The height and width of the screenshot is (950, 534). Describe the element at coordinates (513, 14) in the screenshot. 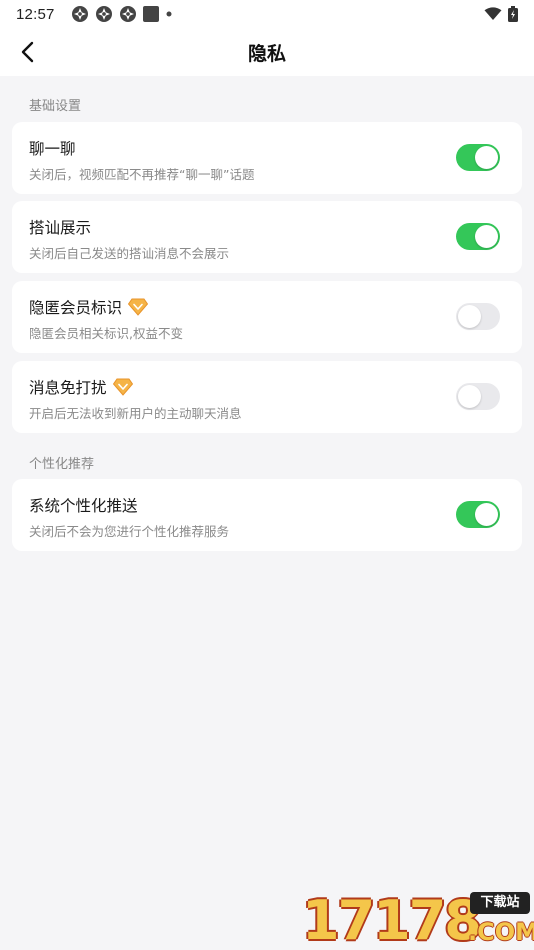

I see `battery-icon` at that location.